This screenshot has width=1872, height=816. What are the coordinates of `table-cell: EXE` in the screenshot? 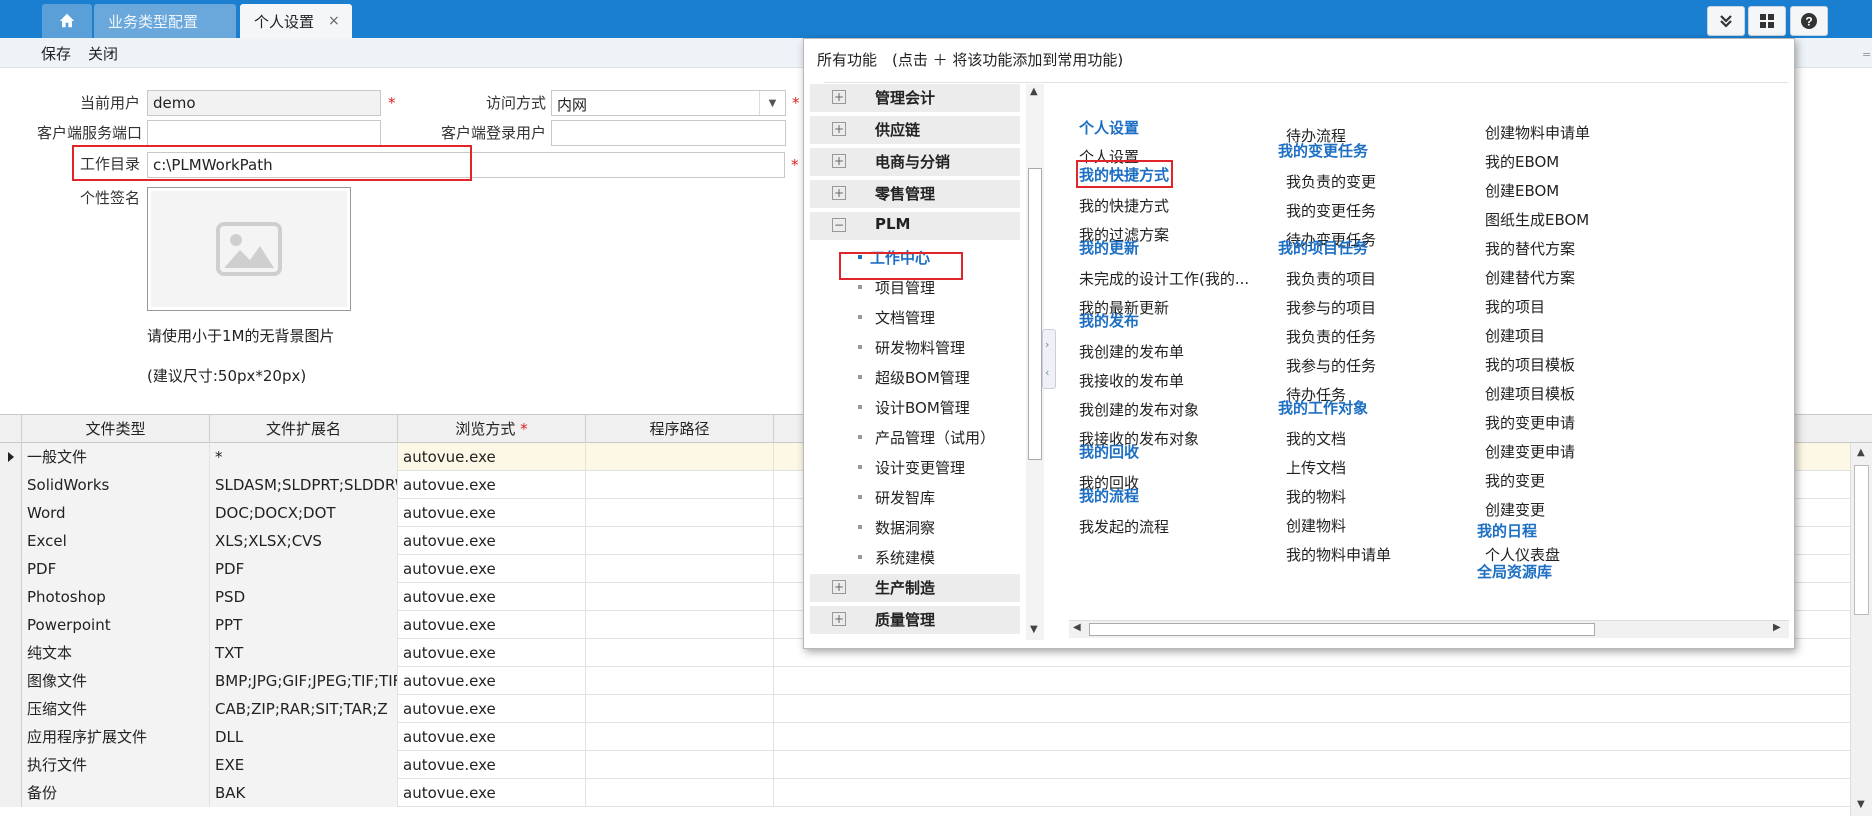 It's located at (304, 765).